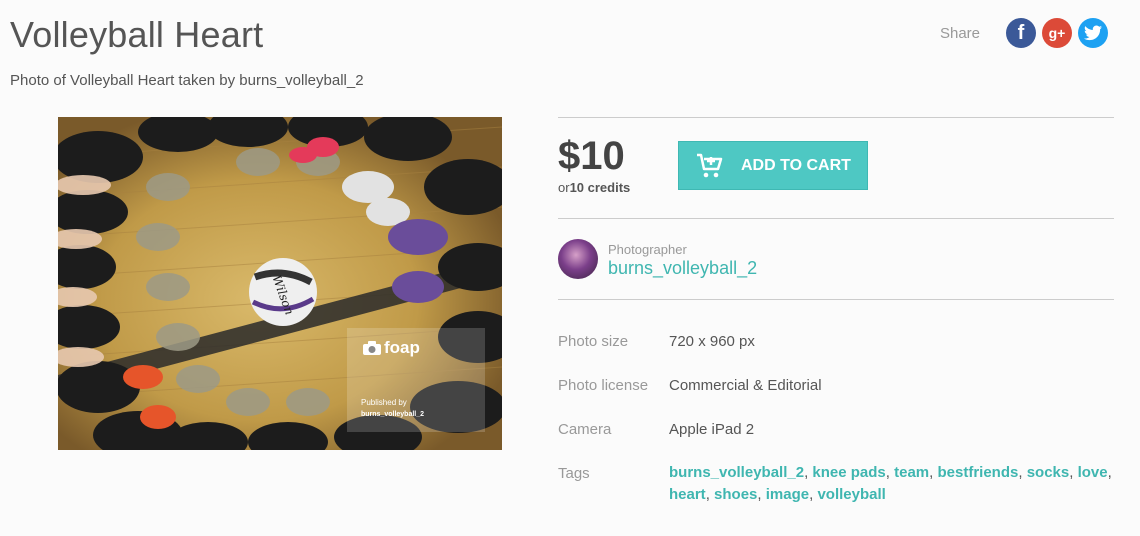 Image resolution: width=1140 pixels, height=536 pixels. What do you see at coordinates (593, 341) in the screenshot?
I see `photo-size-label: Photo size` at bounding box center [593, 341].